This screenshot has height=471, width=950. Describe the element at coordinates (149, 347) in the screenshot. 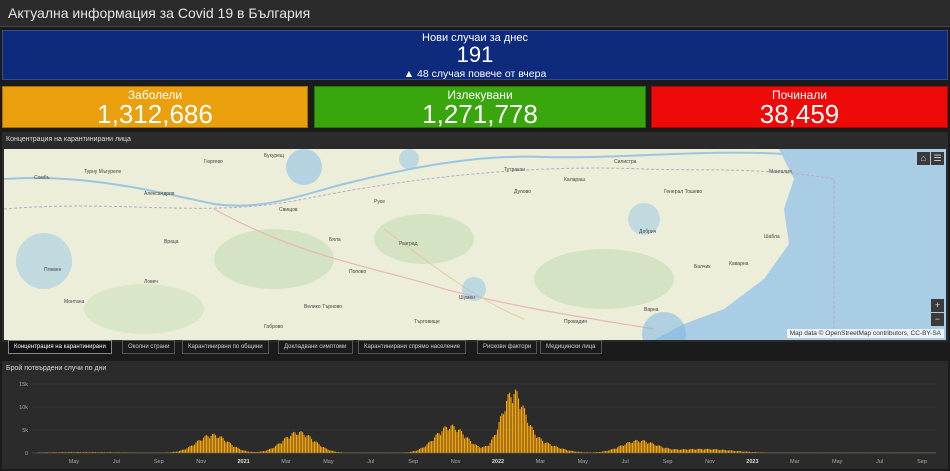

I see `tab-neighbor-countries: Околни страни` at that location.